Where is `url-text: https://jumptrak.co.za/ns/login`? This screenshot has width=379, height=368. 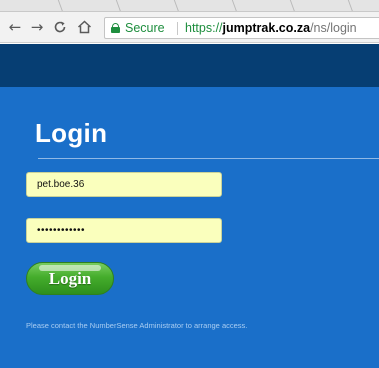 url-text: https://jumptrak.co.za/ns/login is located at coordinates (271, 28).